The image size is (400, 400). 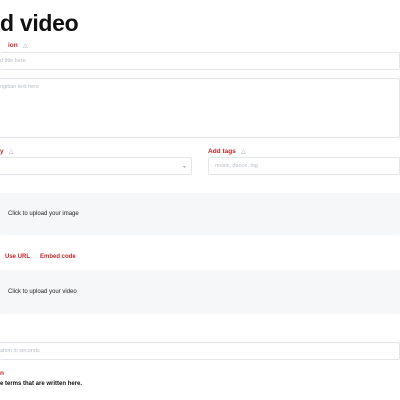 What do you see at coordinates (43, 214) in the screenshot?
I see `image-upload-label: Click to upload your image` at bounding box center [43, 214].